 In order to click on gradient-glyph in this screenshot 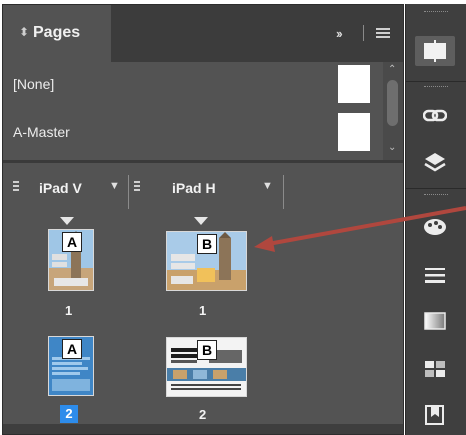, I will do `click(435, 321)`.